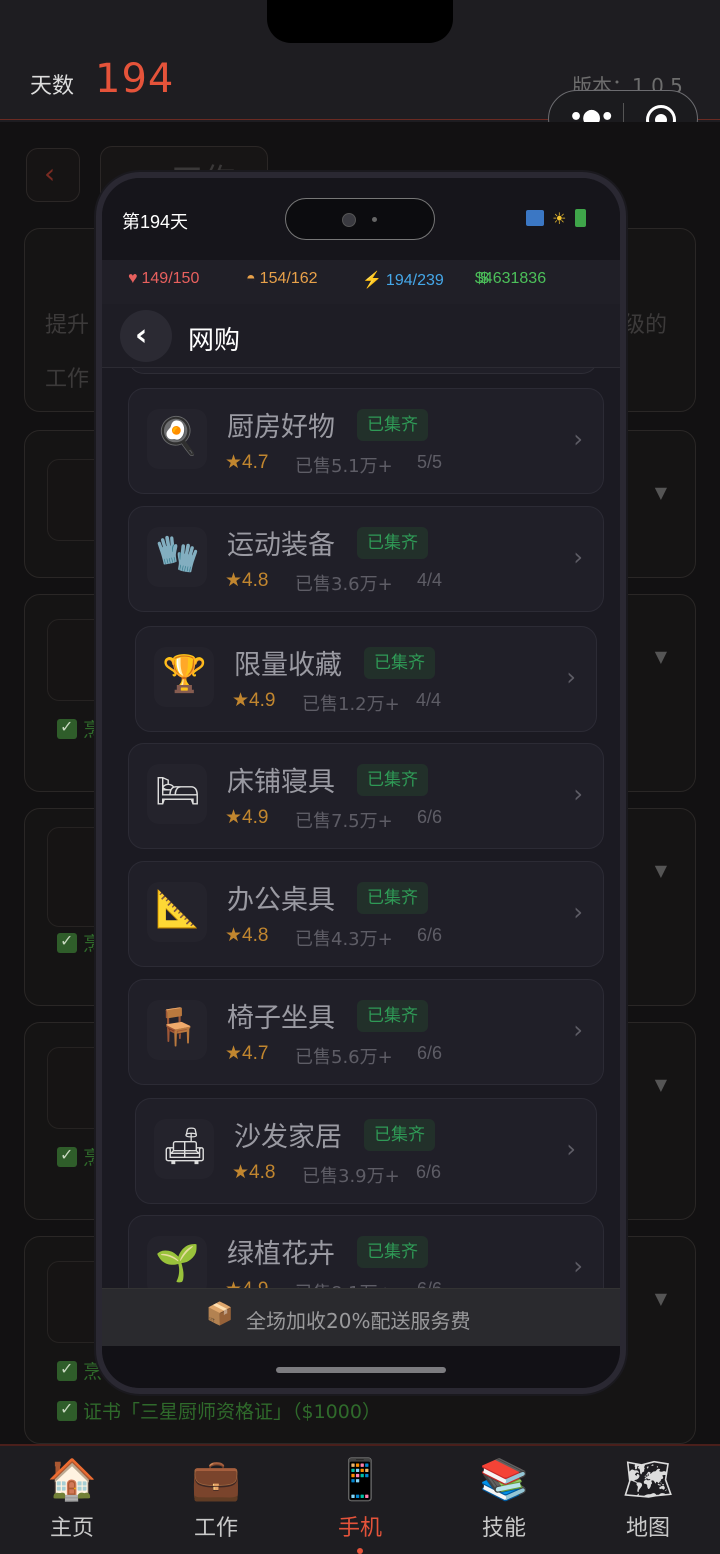  I want to click on sun-icon: ☀, so click(559, 218).